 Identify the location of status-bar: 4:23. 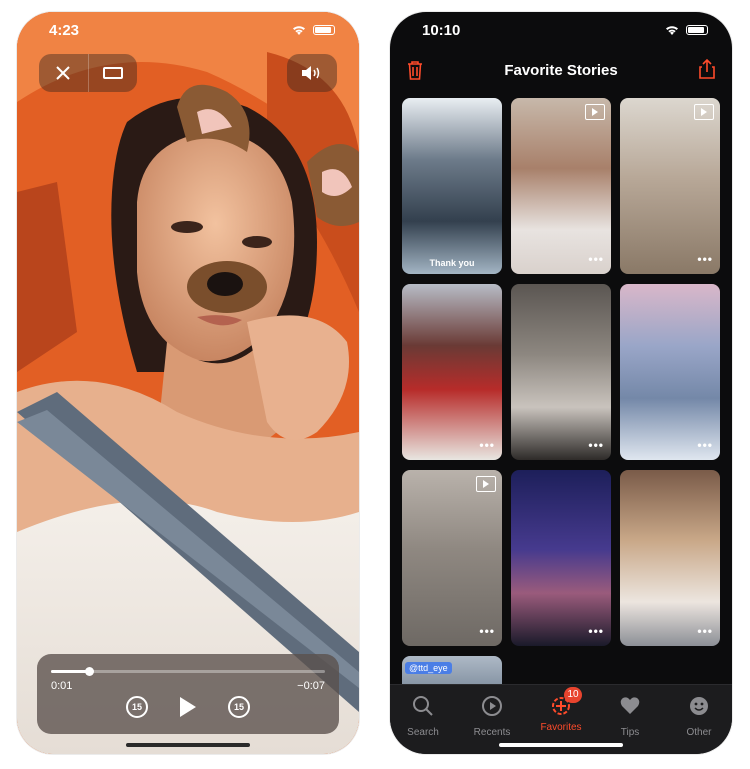
(188, 30).